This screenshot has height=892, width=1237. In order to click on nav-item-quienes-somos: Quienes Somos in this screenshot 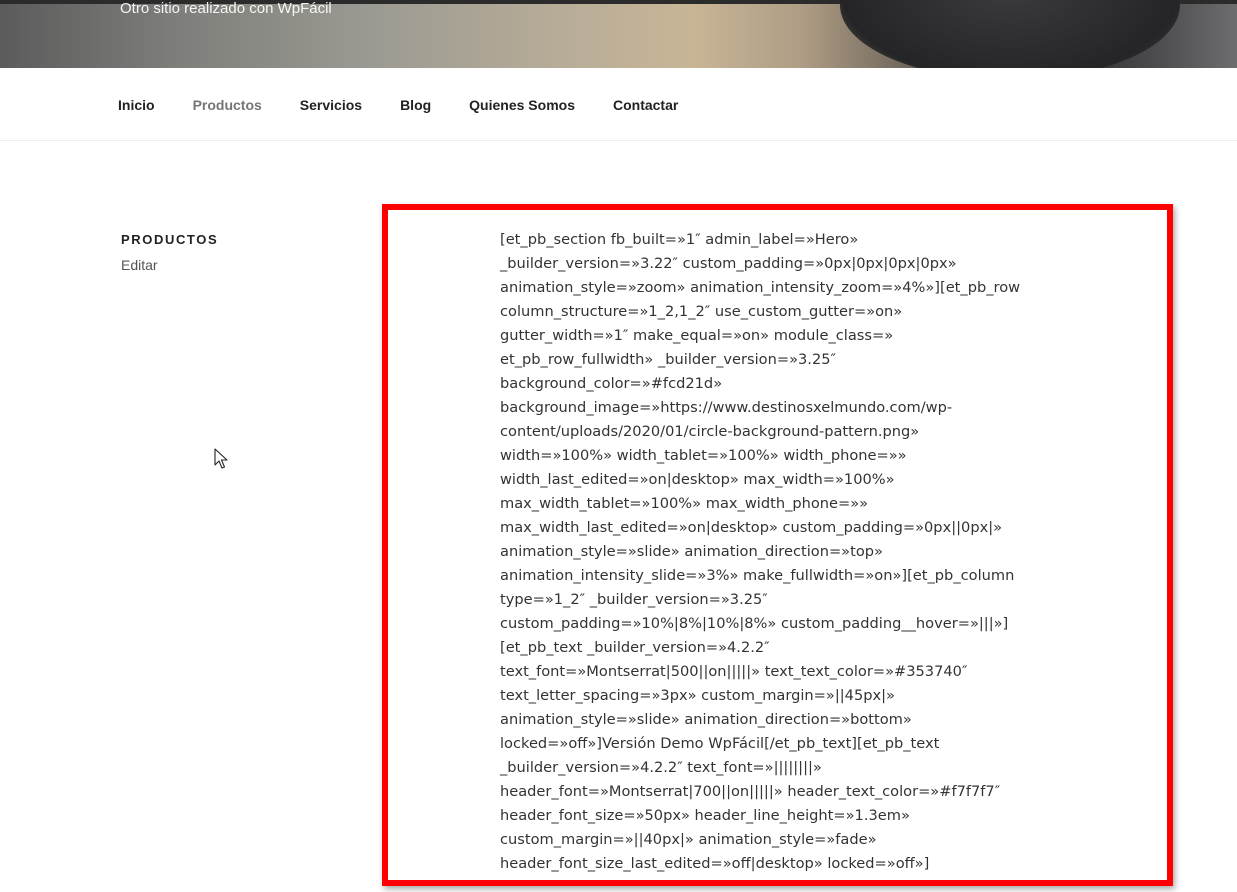, I will do `click(522, 105)`.